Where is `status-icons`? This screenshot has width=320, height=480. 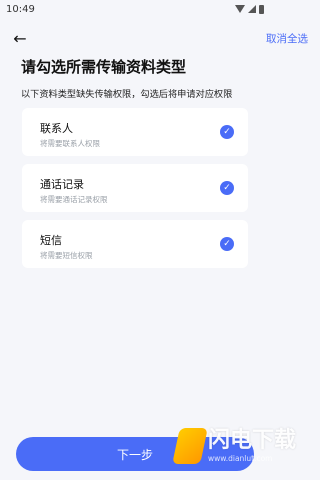 status-icons is located at coordinates (249, 9).